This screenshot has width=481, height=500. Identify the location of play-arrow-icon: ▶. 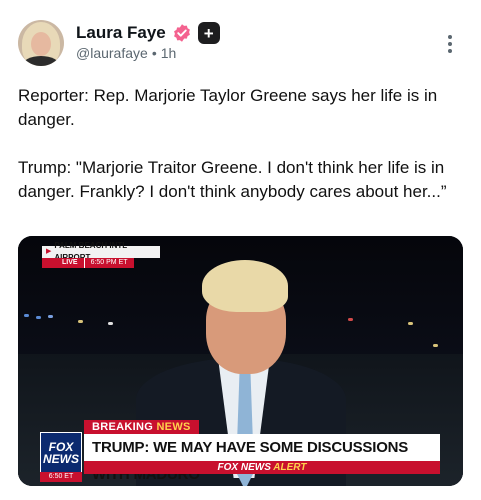
(49, 251).